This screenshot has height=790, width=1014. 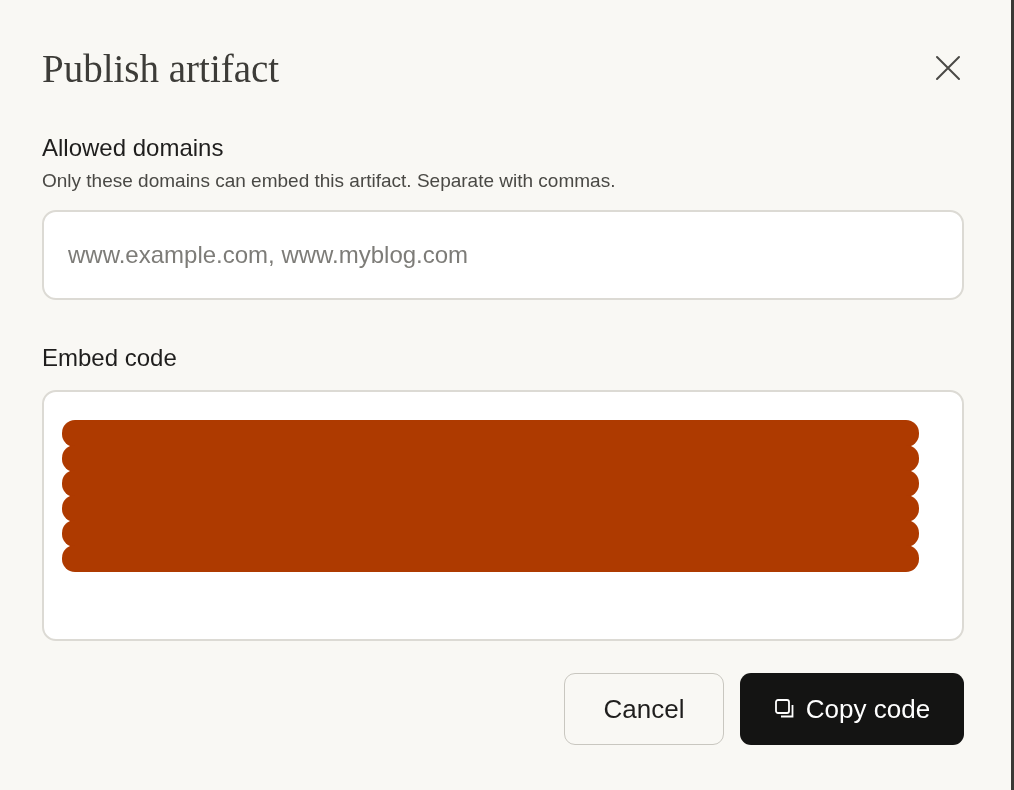 I want to click on domains-input-field: www.example.com, www.myblog.com, so click(x=503, y=255).